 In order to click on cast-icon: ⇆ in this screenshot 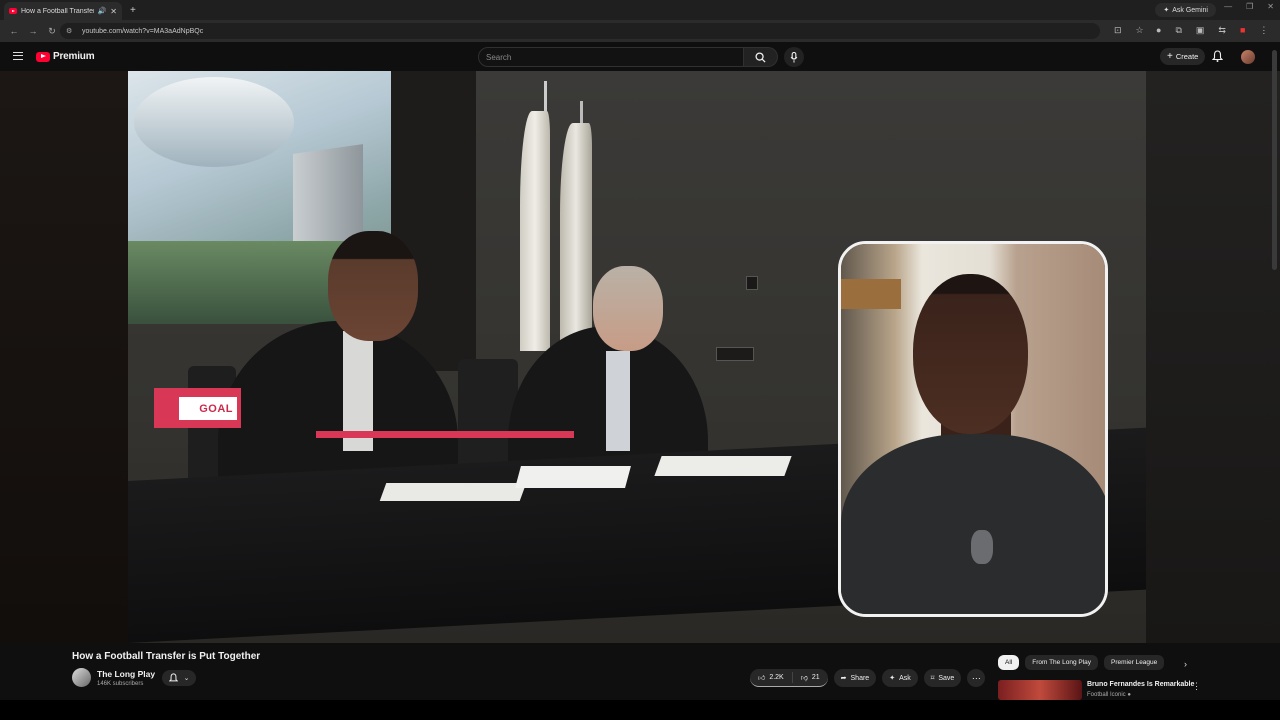, I will do `click(1222, 30)`.